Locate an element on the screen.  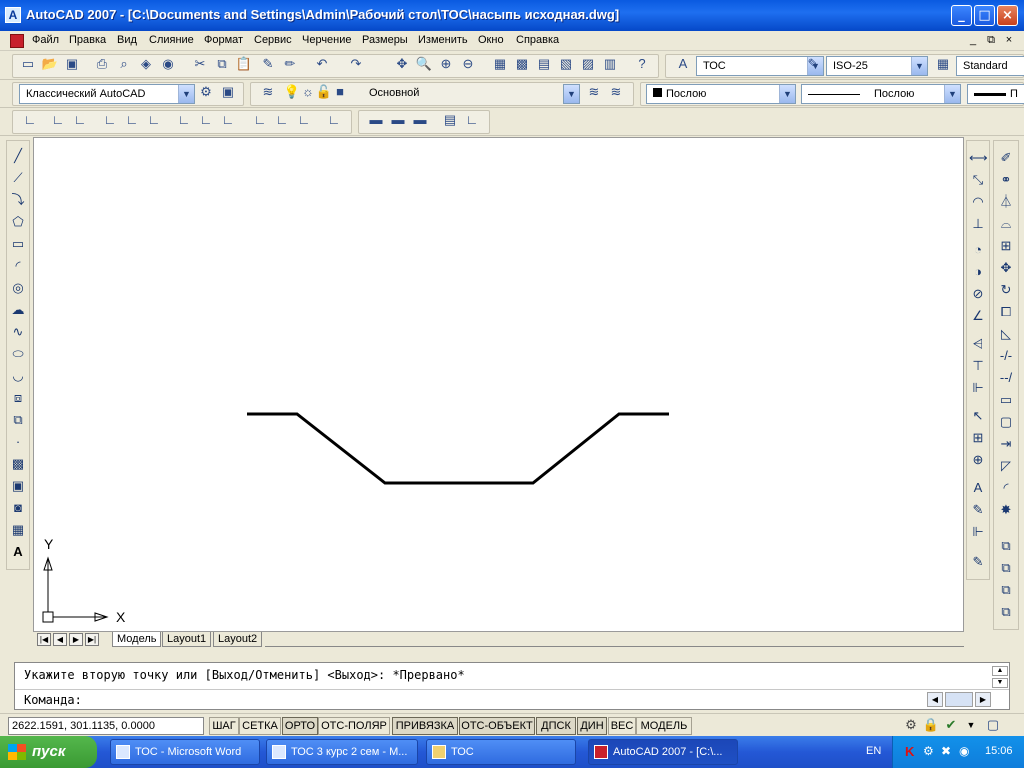
ordinate-dim-icon: ⊥ is located at coordinates (978, 224).